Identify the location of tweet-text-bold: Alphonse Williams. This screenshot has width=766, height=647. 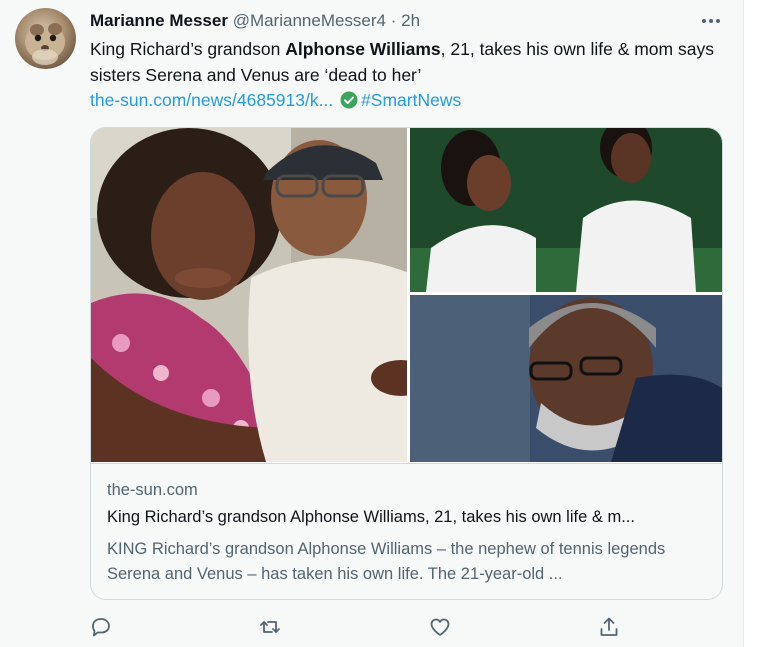
(363, 49).